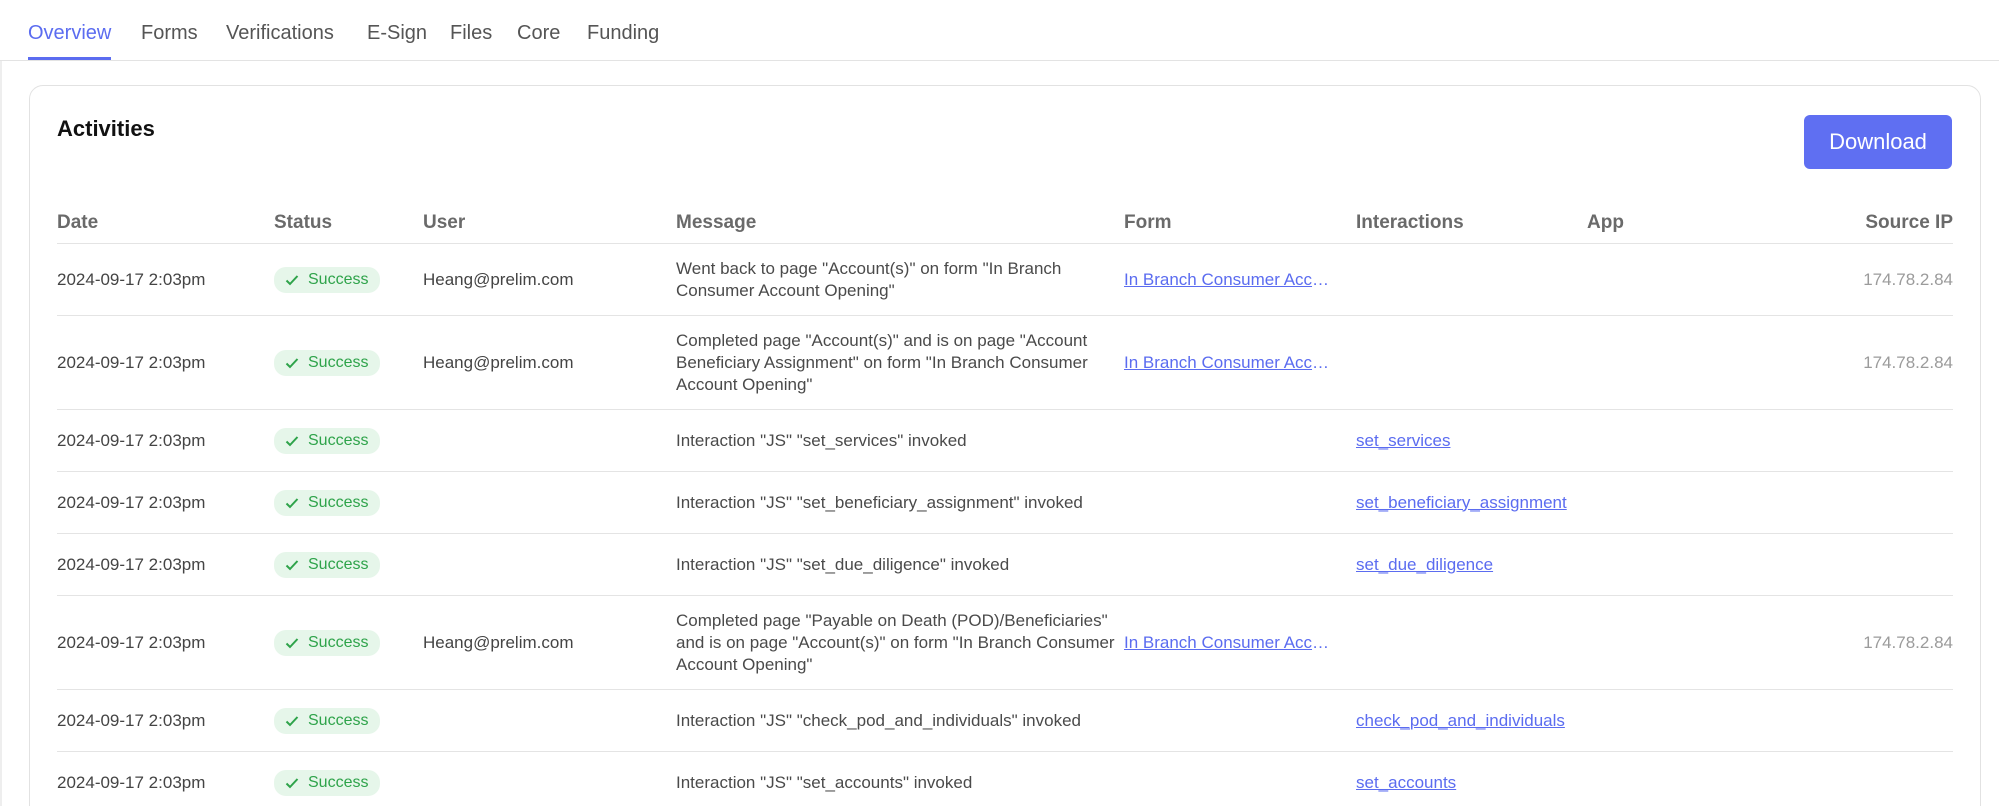 This screenshot has width=1999, height=806. What do you see at coordinates (1605, 223) in the screenshot?
I see `column-header-app: App` at bounding box center [1605, 223].